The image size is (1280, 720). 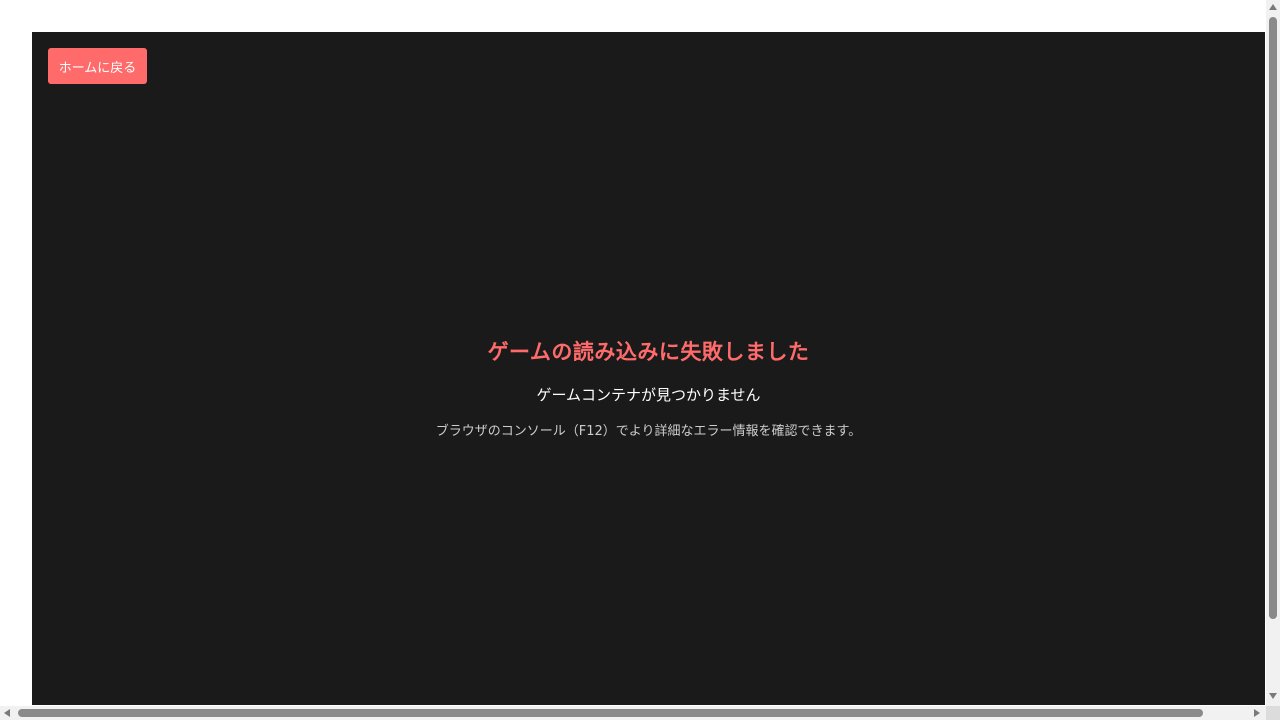 I want to click on horizontal-scroll-thumb, so click(x=610, y=713).